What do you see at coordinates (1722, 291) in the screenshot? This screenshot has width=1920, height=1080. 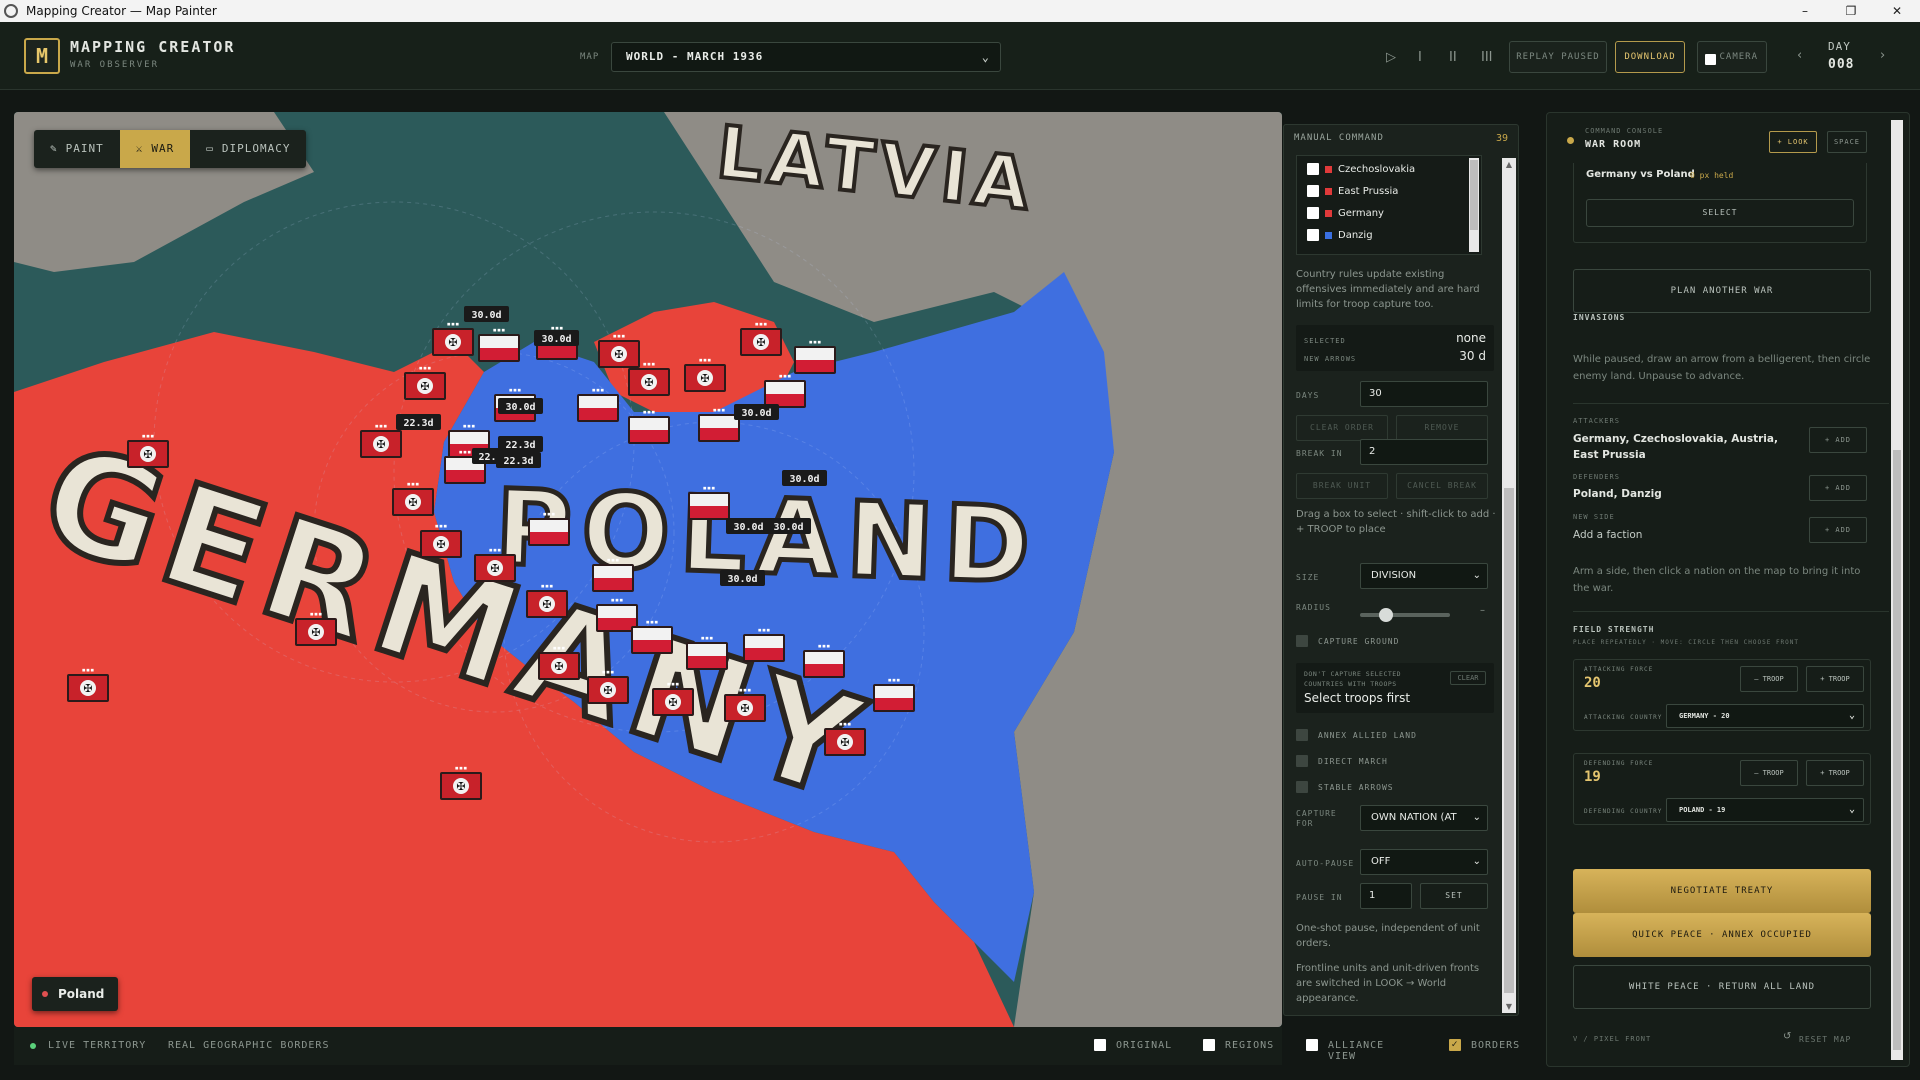 I see `plan-another-war-button: PLAN ANOTHER WAR` at bounding box center [1722, 291].